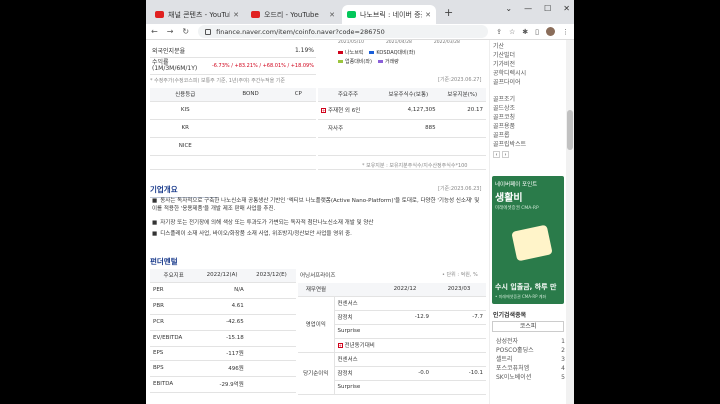 This screenshot has height=404, width=720. I want to click on prev-icon: ‹, so click(496, 154).